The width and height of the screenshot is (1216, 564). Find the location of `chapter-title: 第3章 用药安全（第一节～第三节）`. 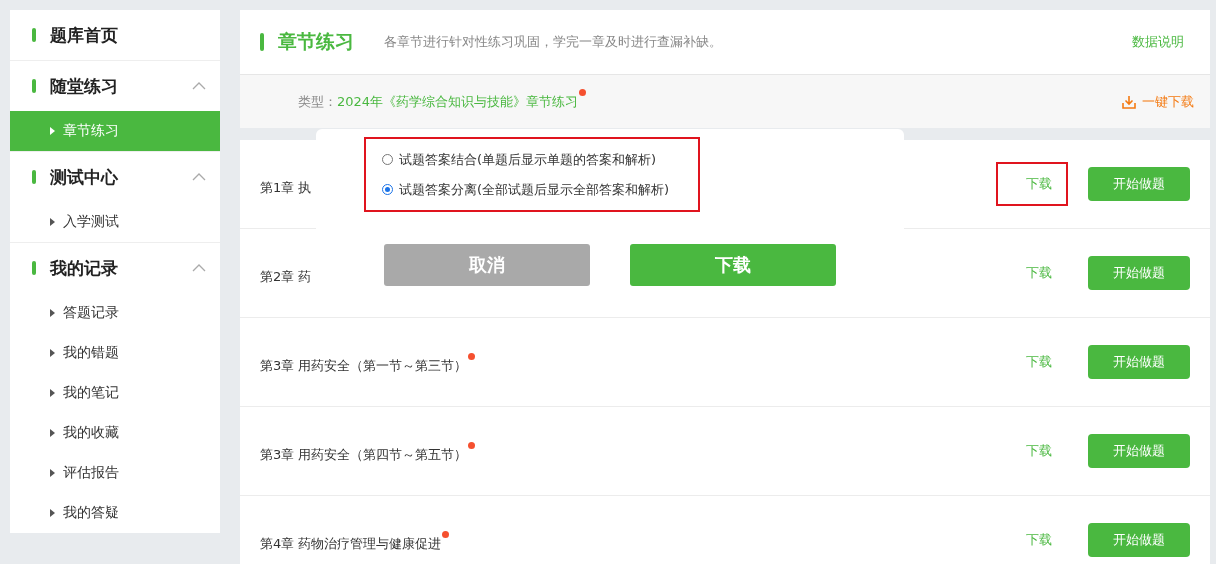

chapter-title: 第3章 用药安全（第一节～第三节） is located at coordinates (364, 366).